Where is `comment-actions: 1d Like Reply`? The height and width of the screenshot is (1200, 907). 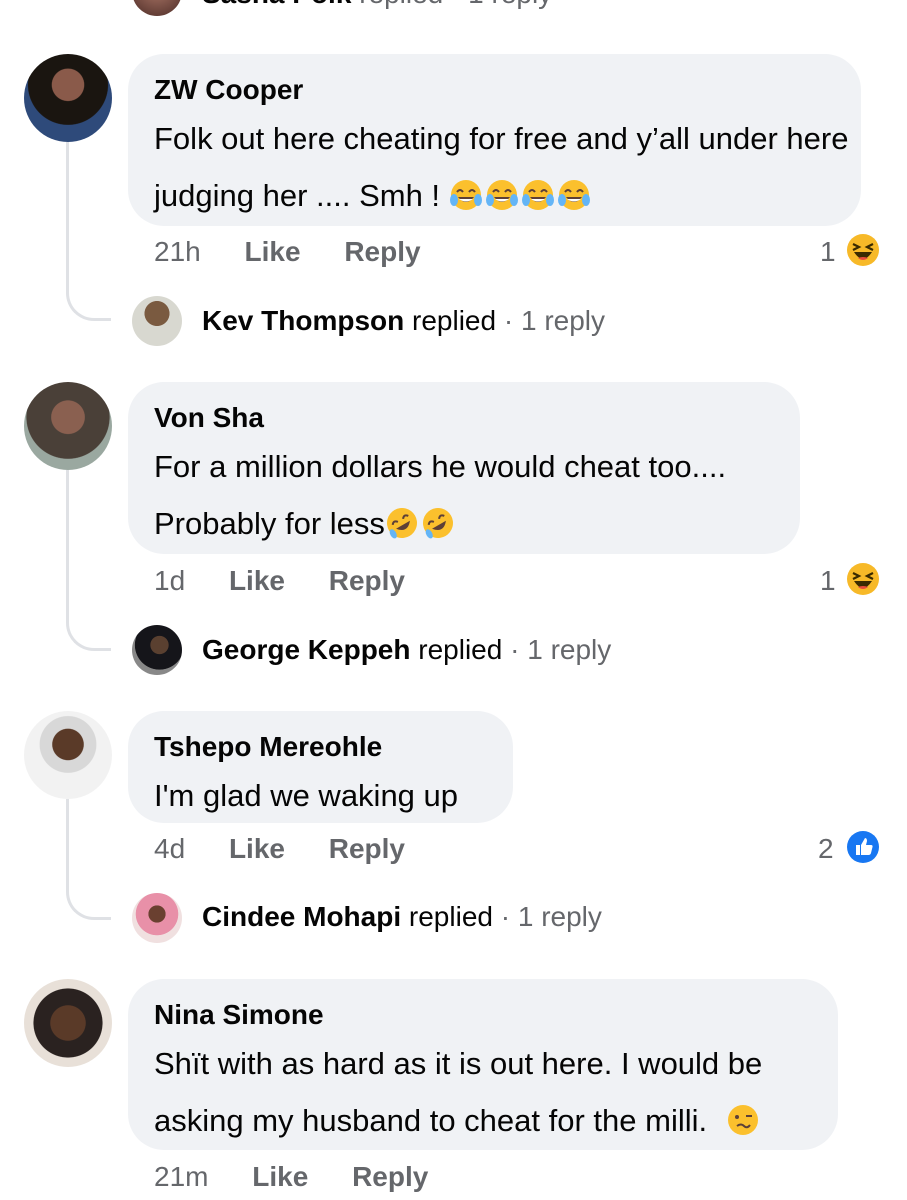 comment-actions: 1d Like Reply is located at coordinates (279, 581).